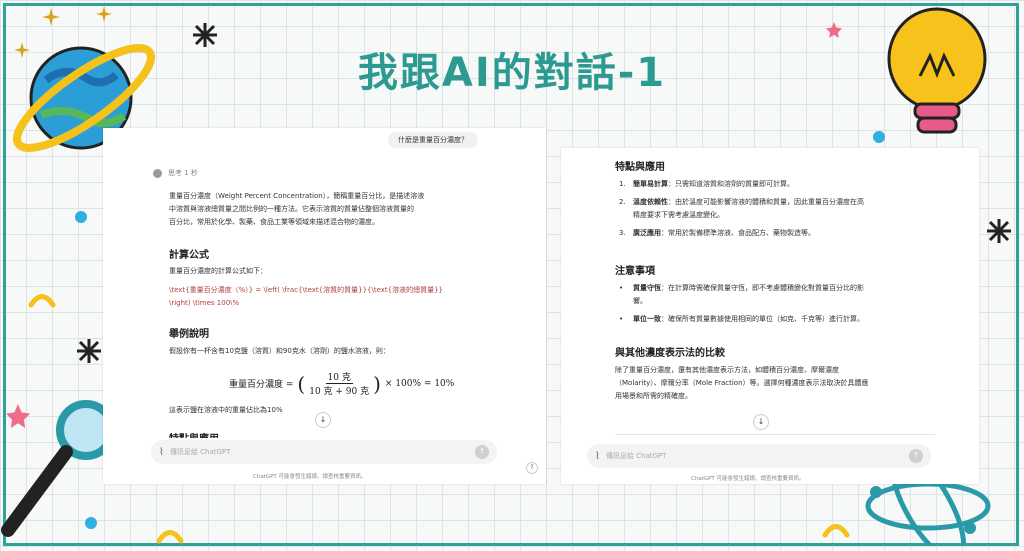  I want to click on item-term: 單位一致, so click(647, 319).